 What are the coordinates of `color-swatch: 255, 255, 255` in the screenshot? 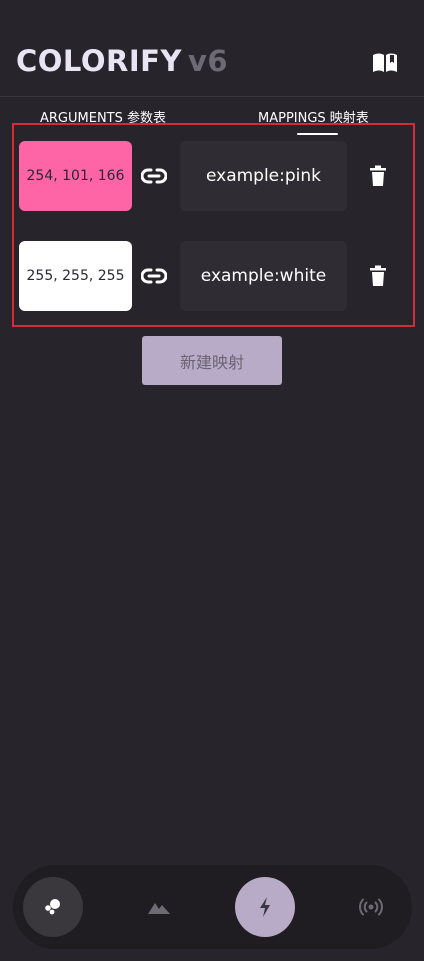 It's located at (75, 276).